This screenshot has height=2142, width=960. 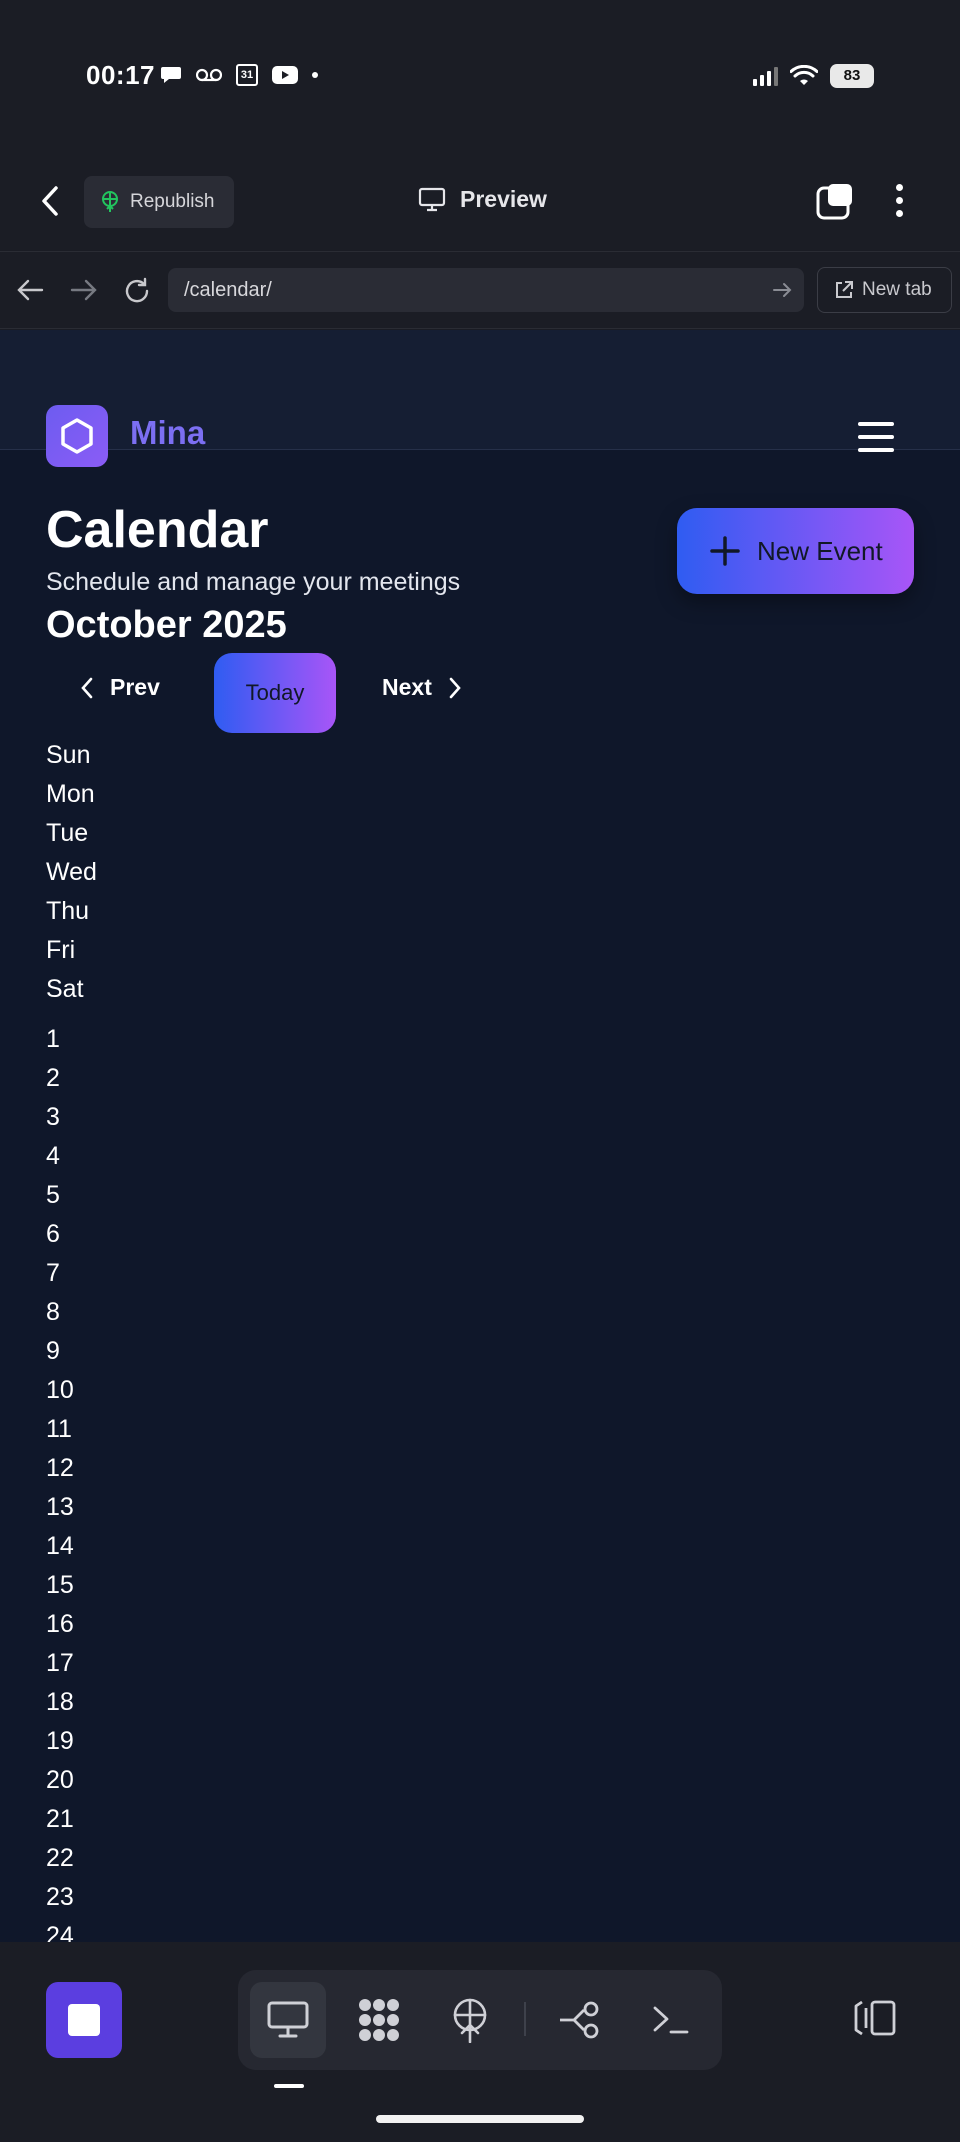 What do you see at coordinates (60, 1819) in the screenshot?
I see `day-cell: 21` at bounding box center [60, 1819].